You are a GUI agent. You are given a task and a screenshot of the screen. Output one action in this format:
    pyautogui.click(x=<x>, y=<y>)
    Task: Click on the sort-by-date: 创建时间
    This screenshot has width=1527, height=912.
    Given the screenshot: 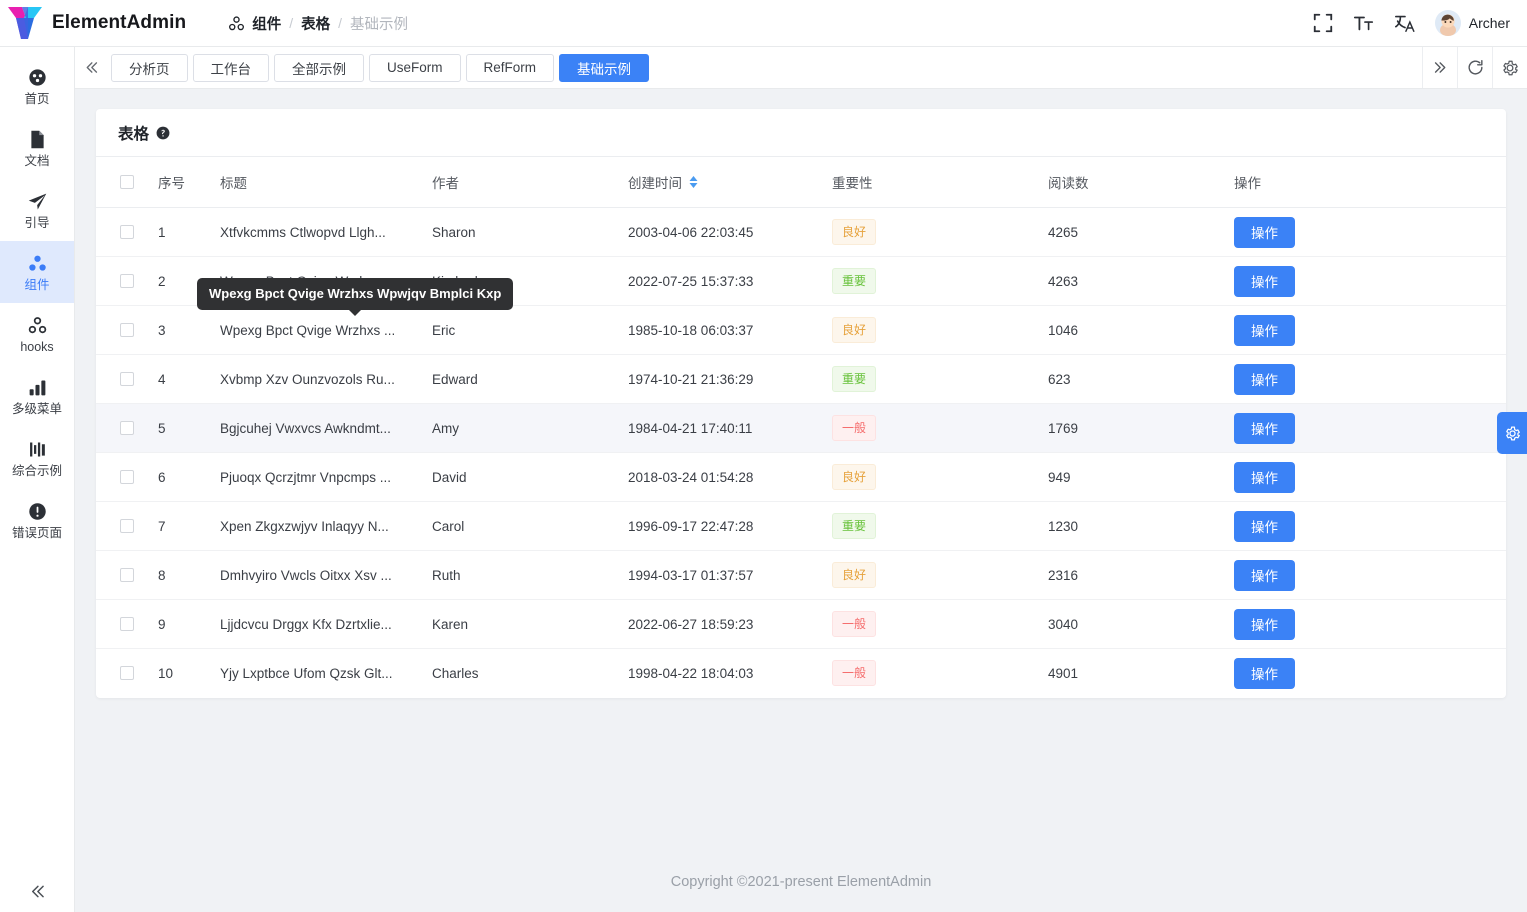 What is the action you would take?
    pyautogui.click(x=663, y=182)
    